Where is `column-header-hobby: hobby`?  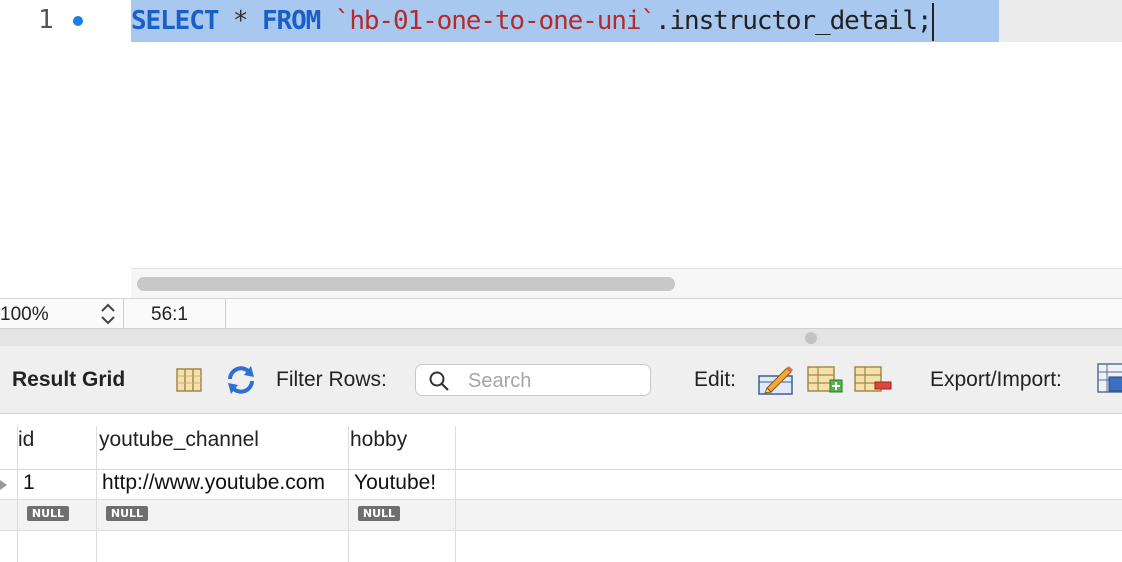
column-header-hobby: hobby is located at coordinates (378, 440).